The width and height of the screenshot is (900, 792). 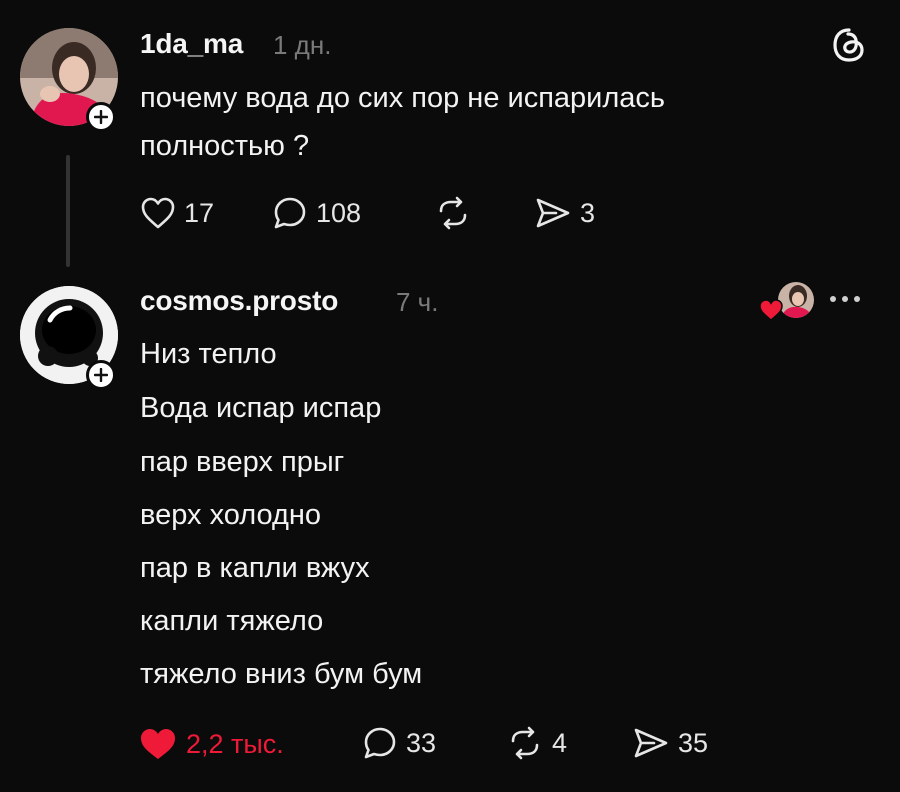 I want to click on reply-like-button: 2,2 тыс., so click(x=211, y=744).